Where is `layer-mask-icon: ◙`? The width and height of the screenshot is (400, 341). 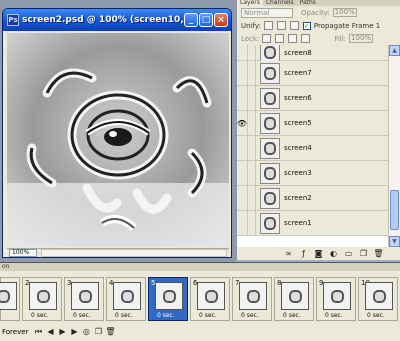 layer-mask-icon: ◙ is located at coordinates (318, 253).